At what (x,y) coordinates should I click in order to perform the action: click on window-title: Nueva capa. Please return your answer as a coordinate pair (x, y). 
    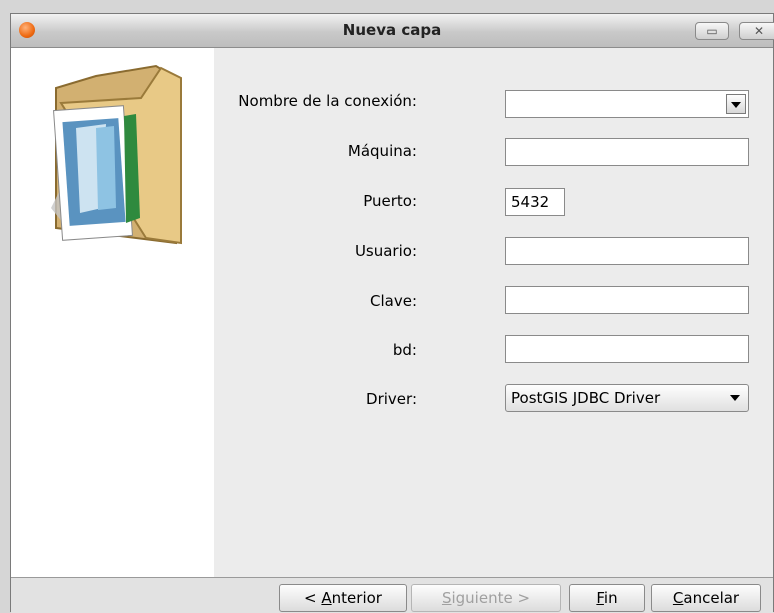
    Looking at the image, I should click on (392, 30).